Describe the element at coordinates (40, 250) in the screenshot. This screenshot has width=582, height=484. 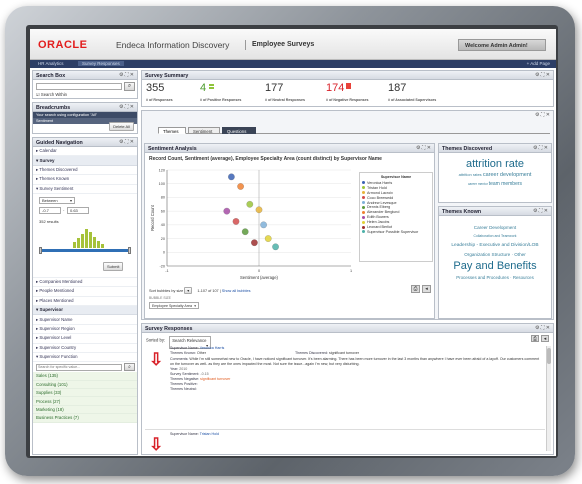
I see `range-slider-min-handle` at that location.